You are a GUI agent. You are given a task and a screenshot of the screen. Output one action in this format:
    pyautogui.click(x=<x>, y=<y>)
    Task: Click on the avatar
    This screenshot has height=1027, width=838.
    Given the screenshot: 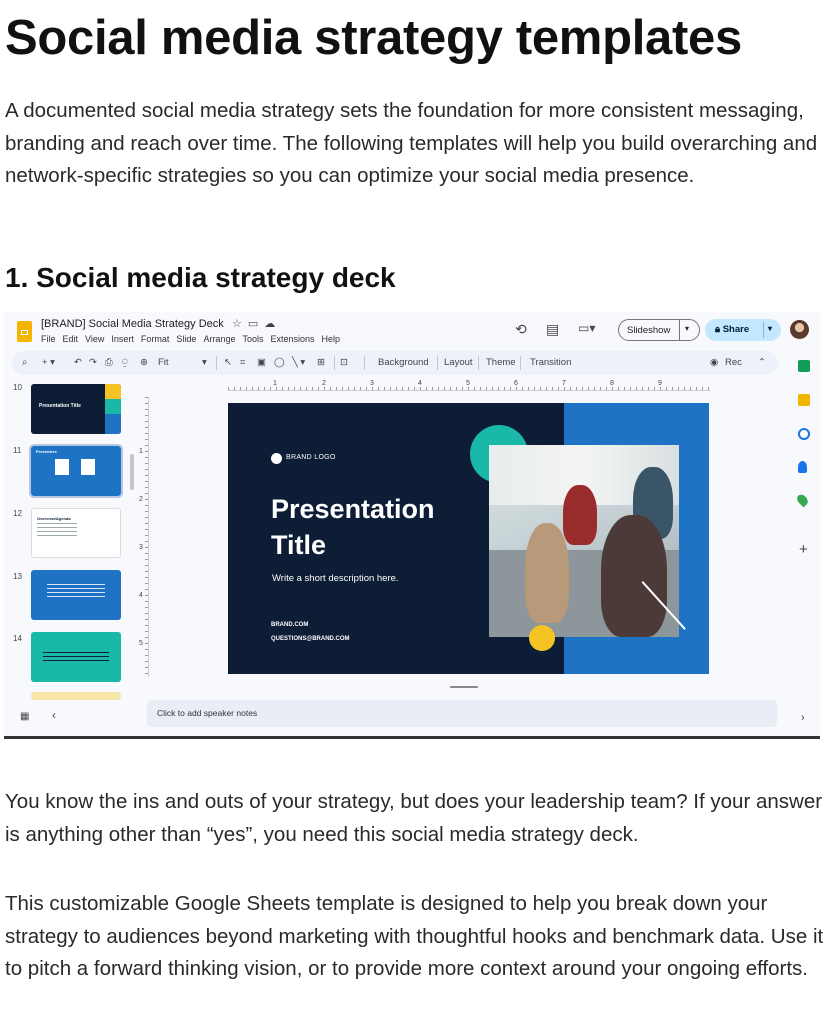 What is the action you would take?
    pyautogui.click(x=799, y=329)
    